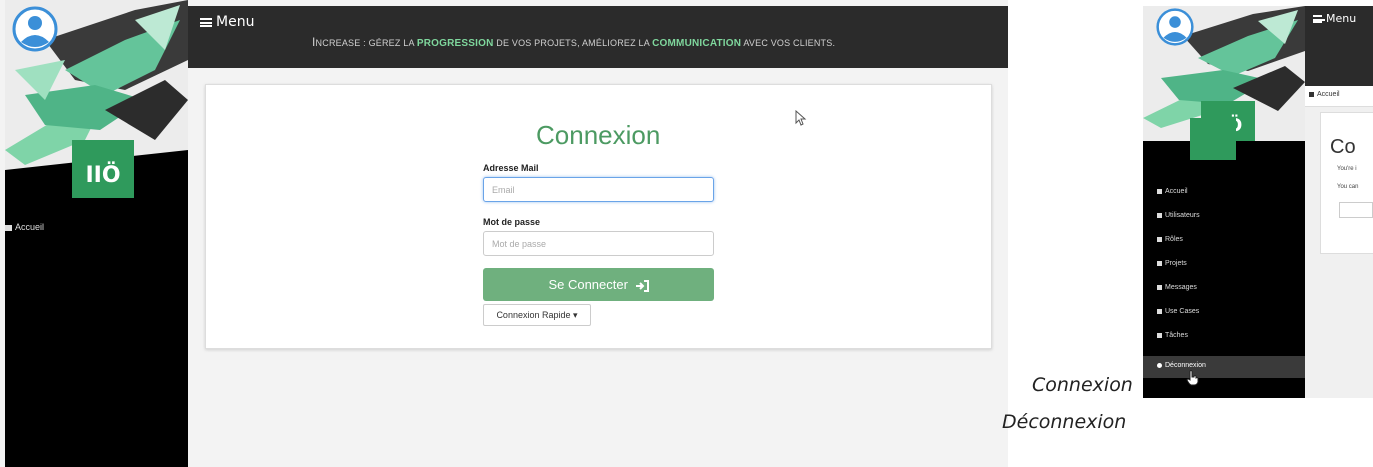 The height and width of the screenshot is (467, 1373). What do you see at coordinates (1213, 139) in the screenshot?
I see `app-logo` at bounding box center [1213, 139].